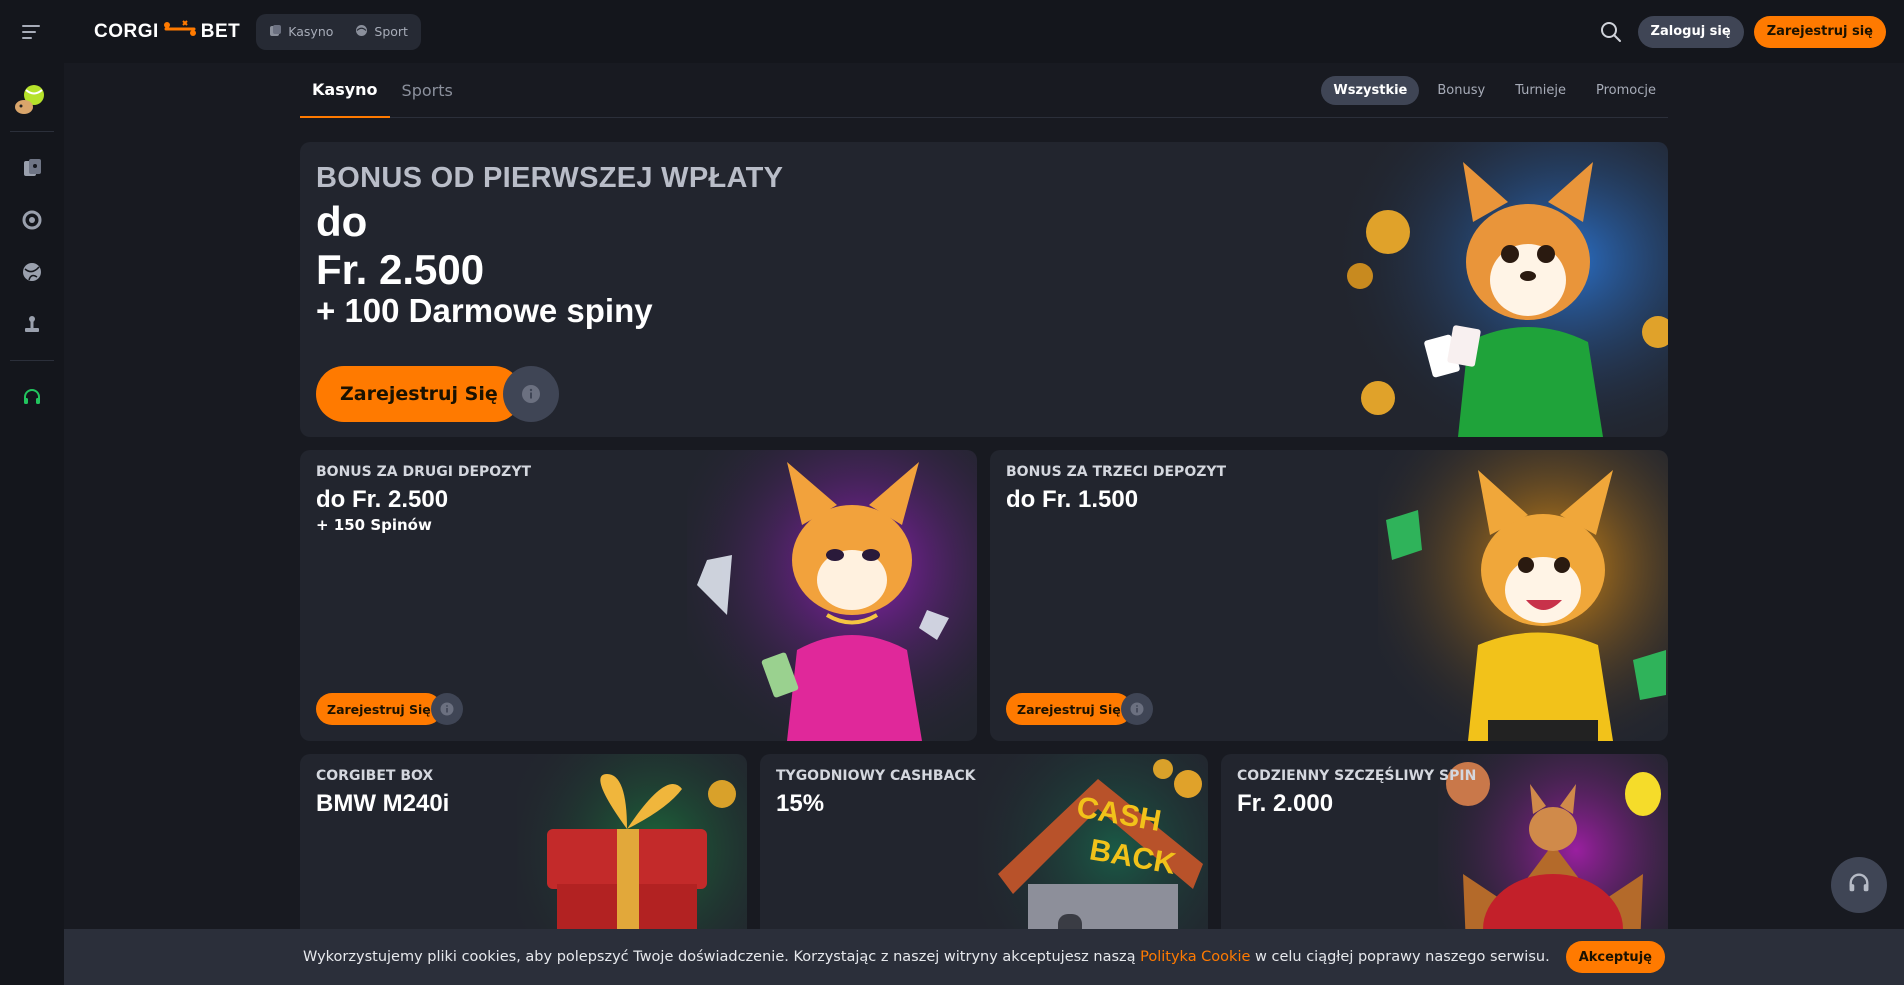  Describe the element at coordinates (1461, 90) in the screenshot. I see `filter-bonuses: Bonusy` at that location.